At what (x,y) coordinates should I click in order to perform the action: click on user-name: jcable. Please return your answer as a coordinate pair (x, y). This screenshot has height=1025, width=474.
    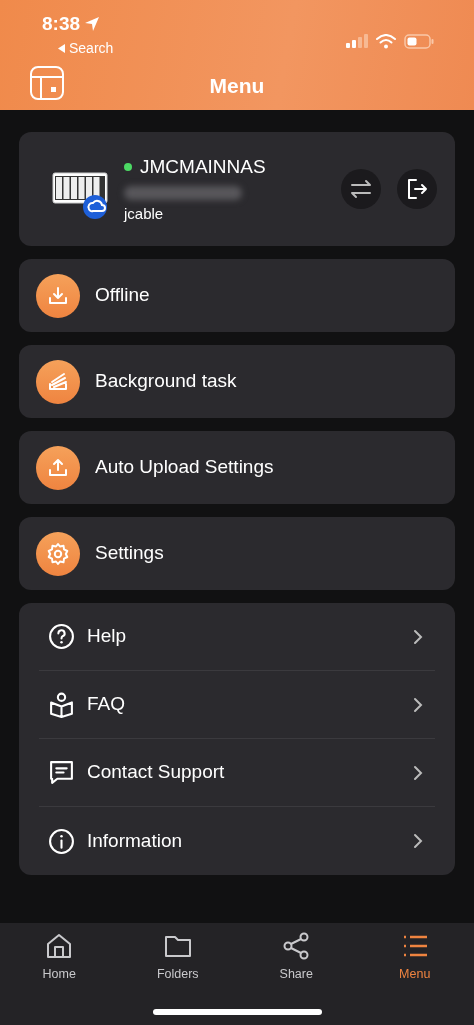
    Looking at the image, I should click on (144, 213).